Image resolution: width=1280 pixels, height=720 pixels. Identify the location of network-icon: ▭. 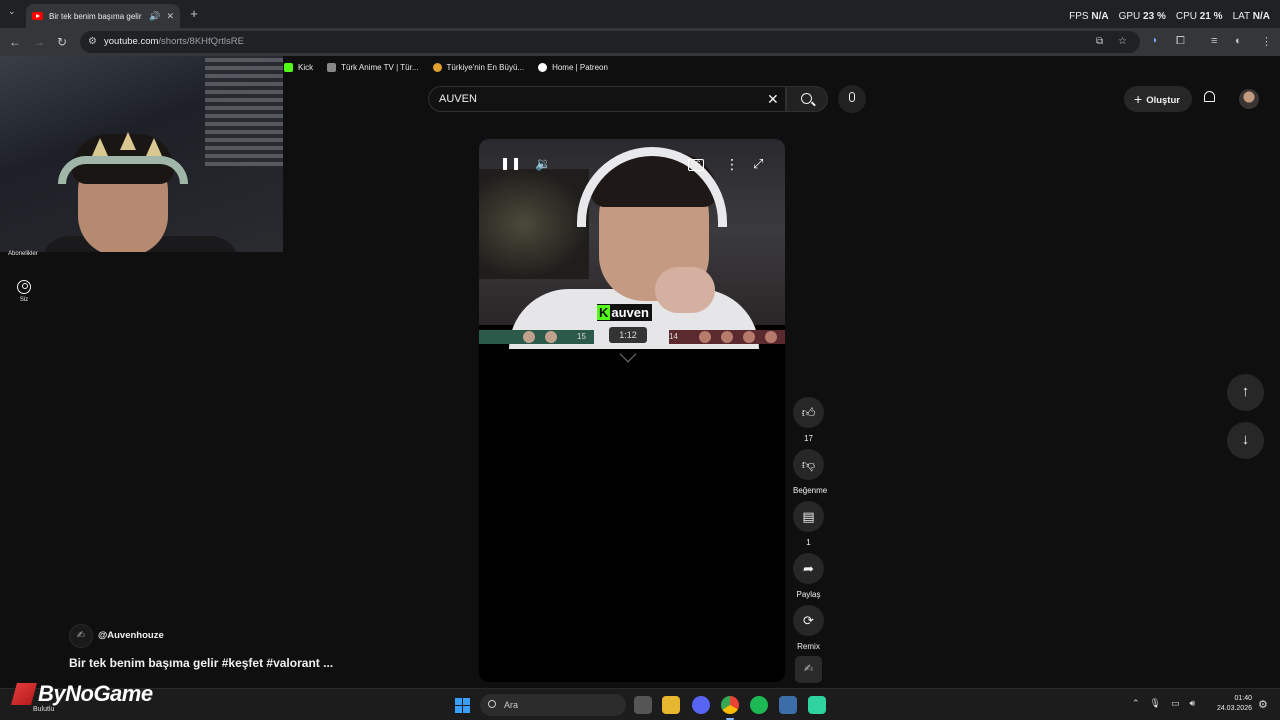
(1175, 703).